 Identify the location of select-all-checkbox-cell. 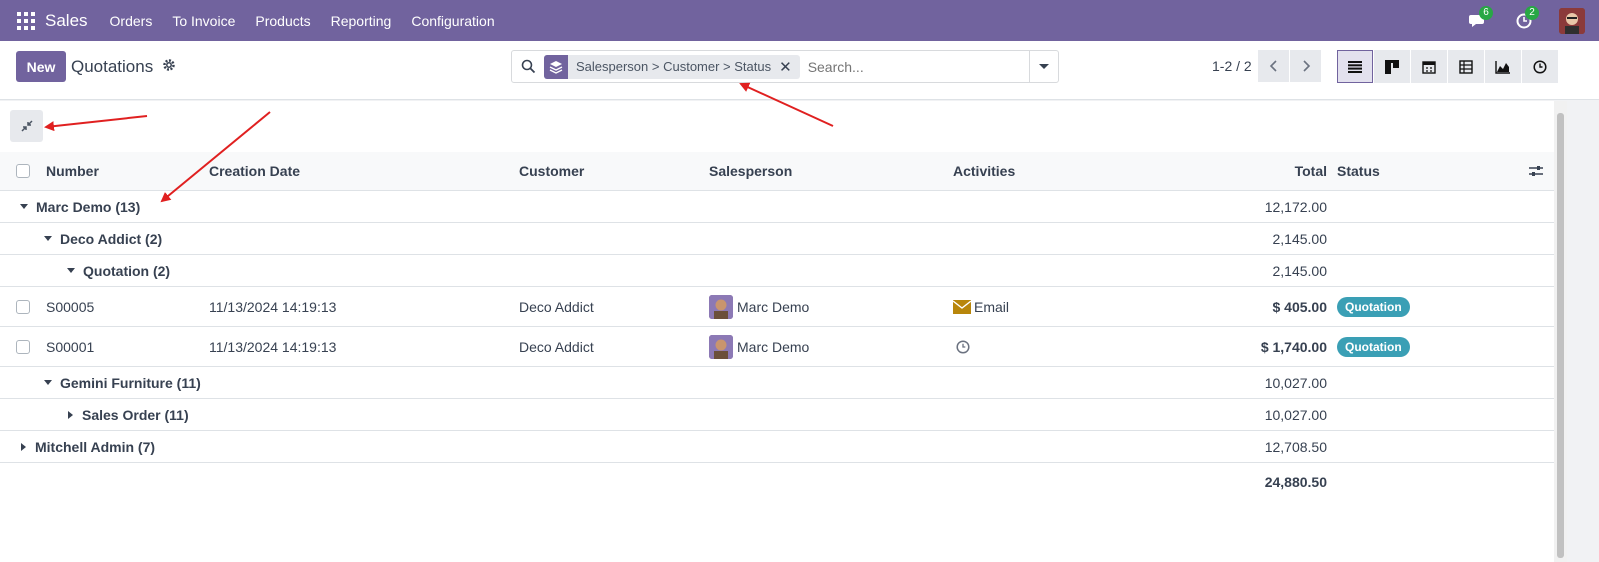
(23, 171).